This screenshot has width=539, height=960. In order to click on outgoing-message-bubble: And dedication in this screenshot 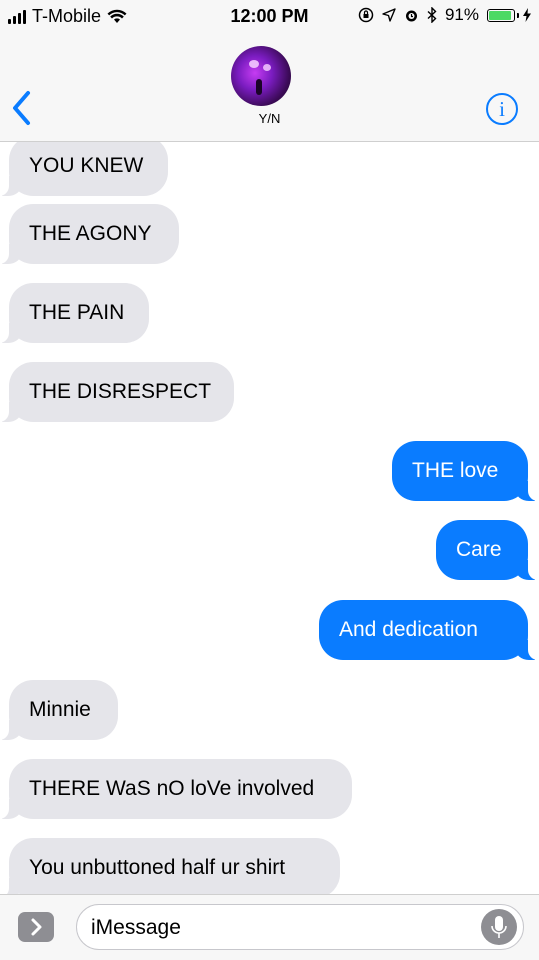, I will do `click(429, 630)`.